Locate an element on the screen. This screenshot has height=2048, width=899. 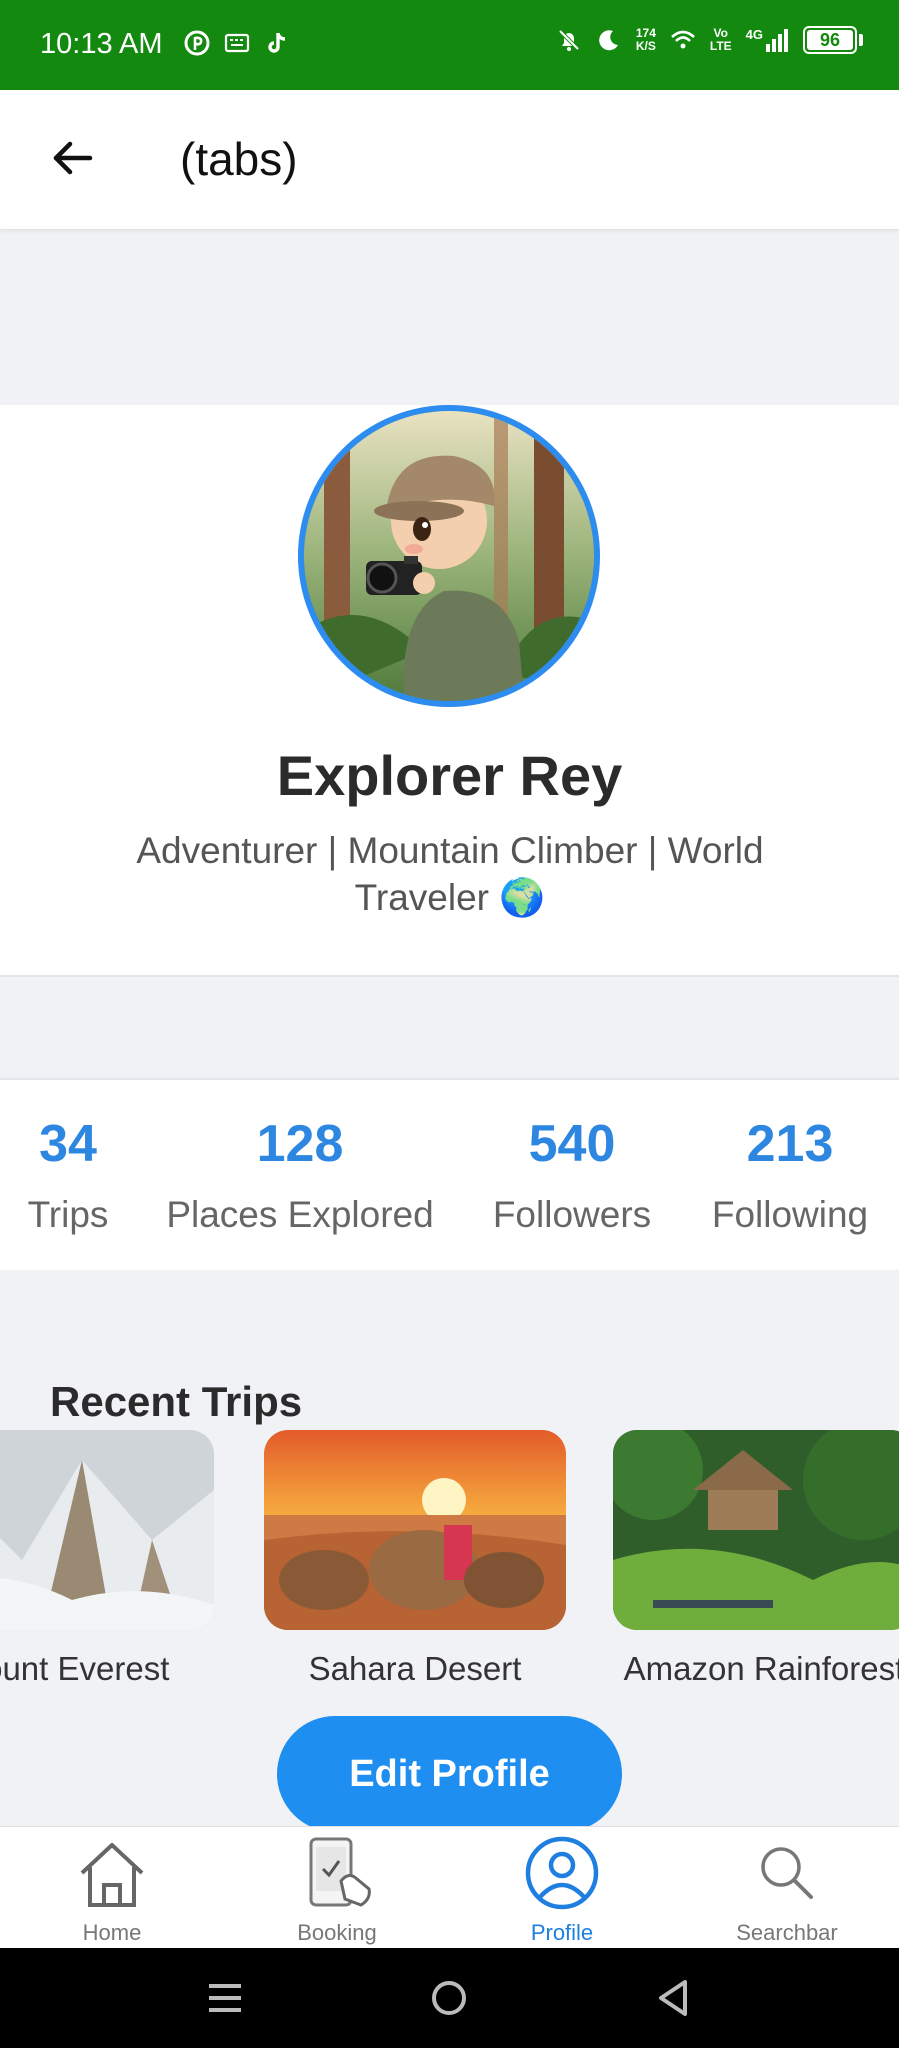
nav-item-booking: Booking is located at coordinates (337, 1889).